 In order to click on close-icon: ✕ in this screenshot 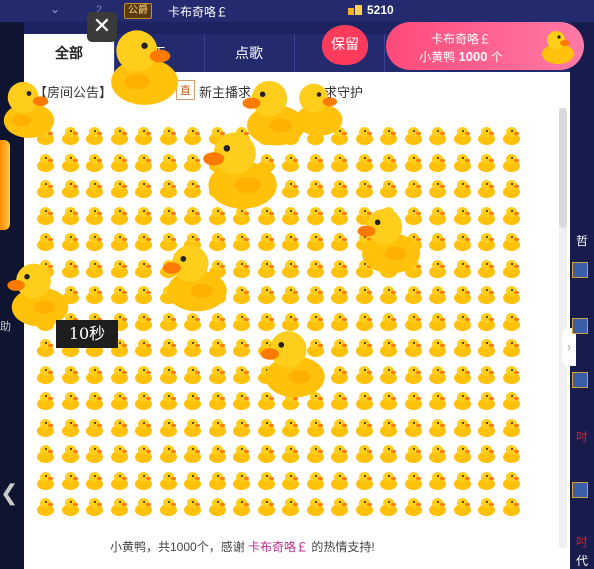, I will do `click(102, 25)`.